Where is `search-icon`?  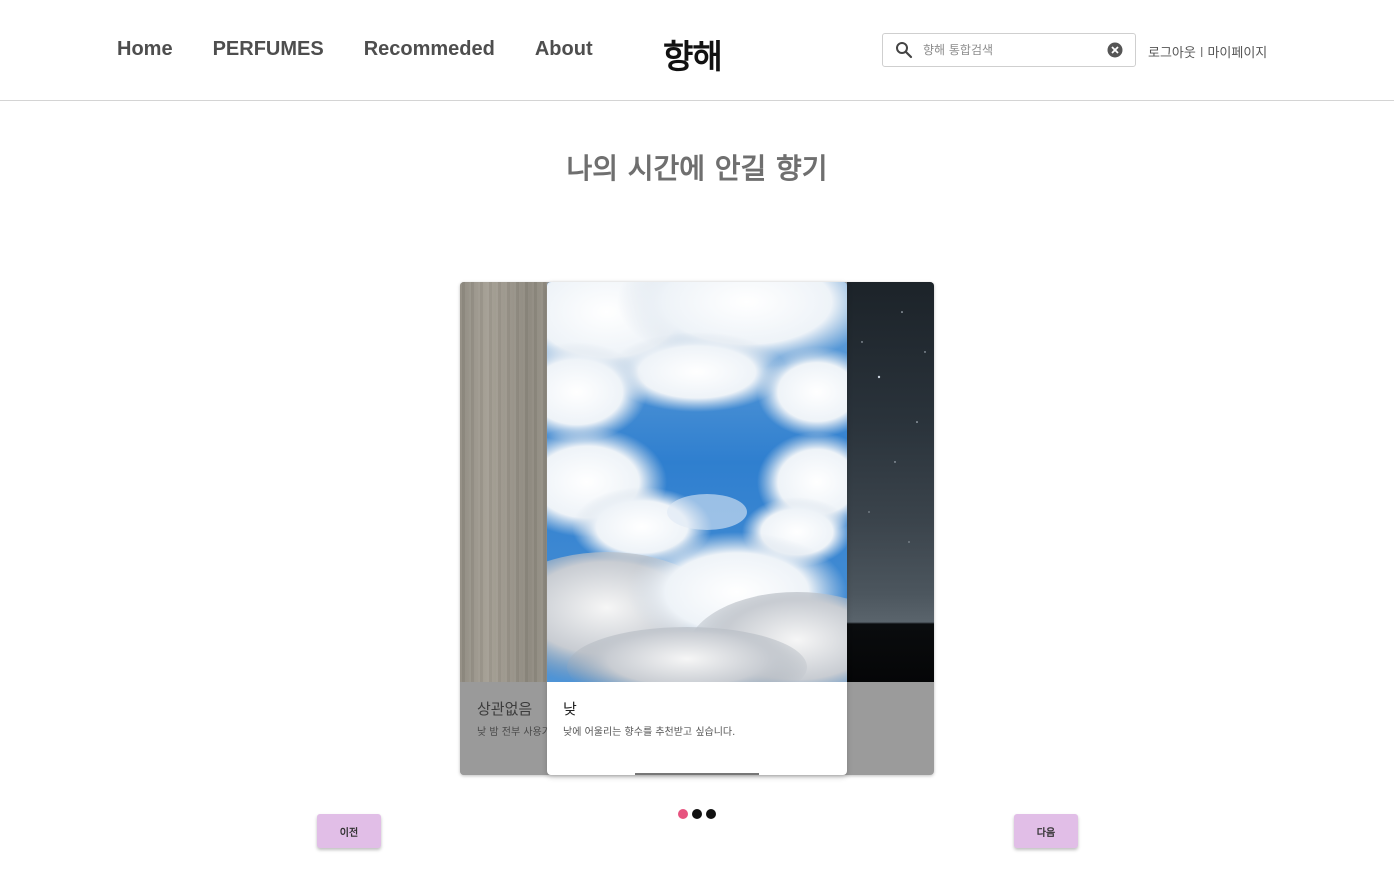
search-icon is located at coordinates (904, 52).